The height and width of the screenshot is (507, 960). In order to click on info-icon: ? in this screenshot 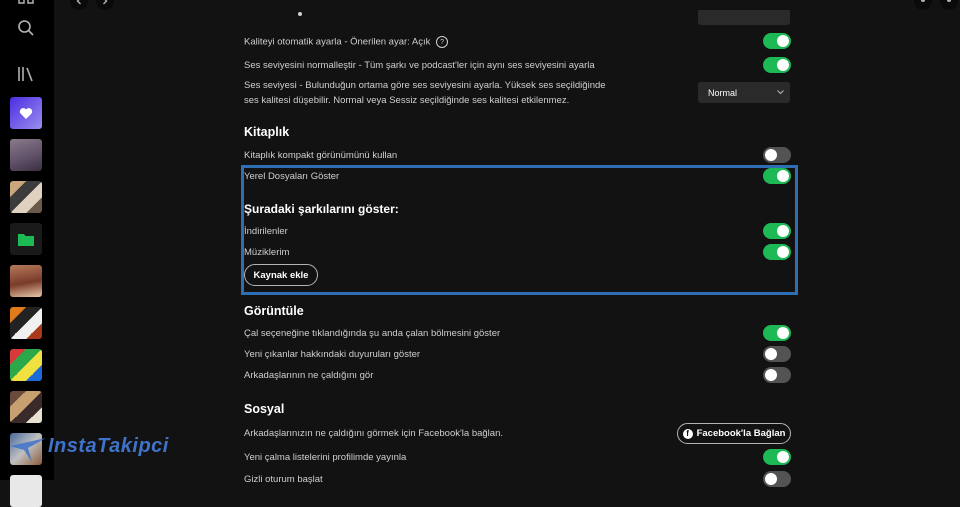, I will do `click(442, 42)`.